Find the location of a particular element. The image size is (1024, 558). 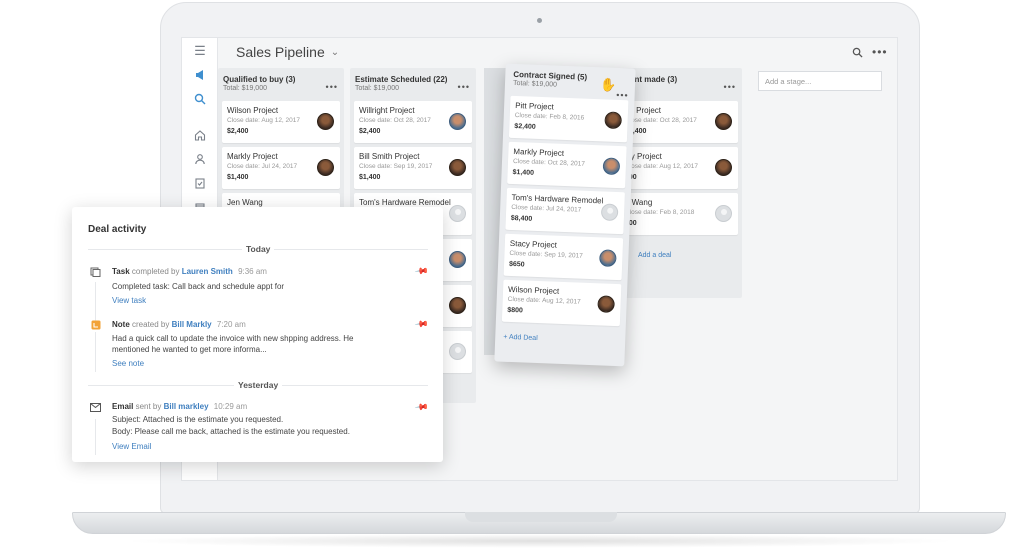

deal-close-date: Close date: Feb 8, 2018 is located at coordinates (660, 212).